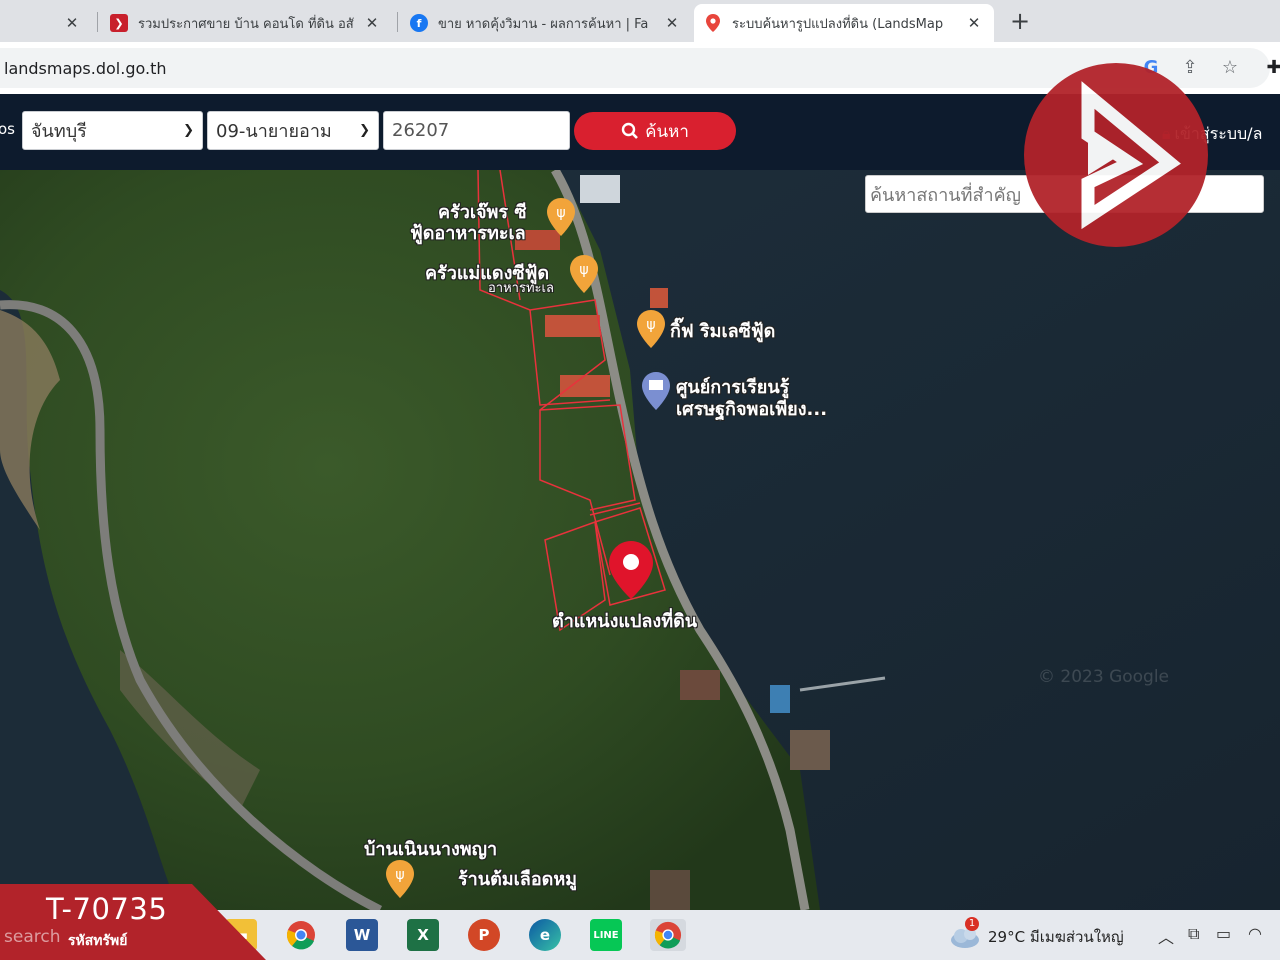  I want to click on tab-landsmaps: ระบบค้นหารูปแปลงที่ดิน (LandsMap ✕, so click(844, 23).